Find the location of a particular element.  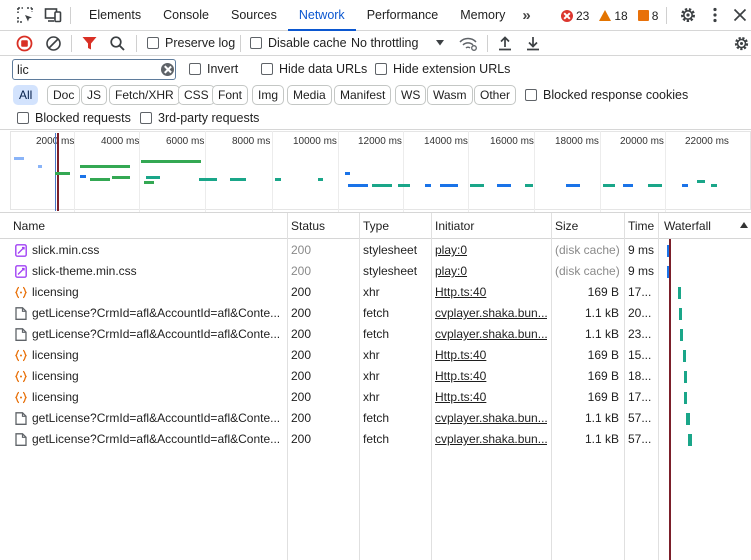

type-filter-js: JS is located at coordinates (94, 95).